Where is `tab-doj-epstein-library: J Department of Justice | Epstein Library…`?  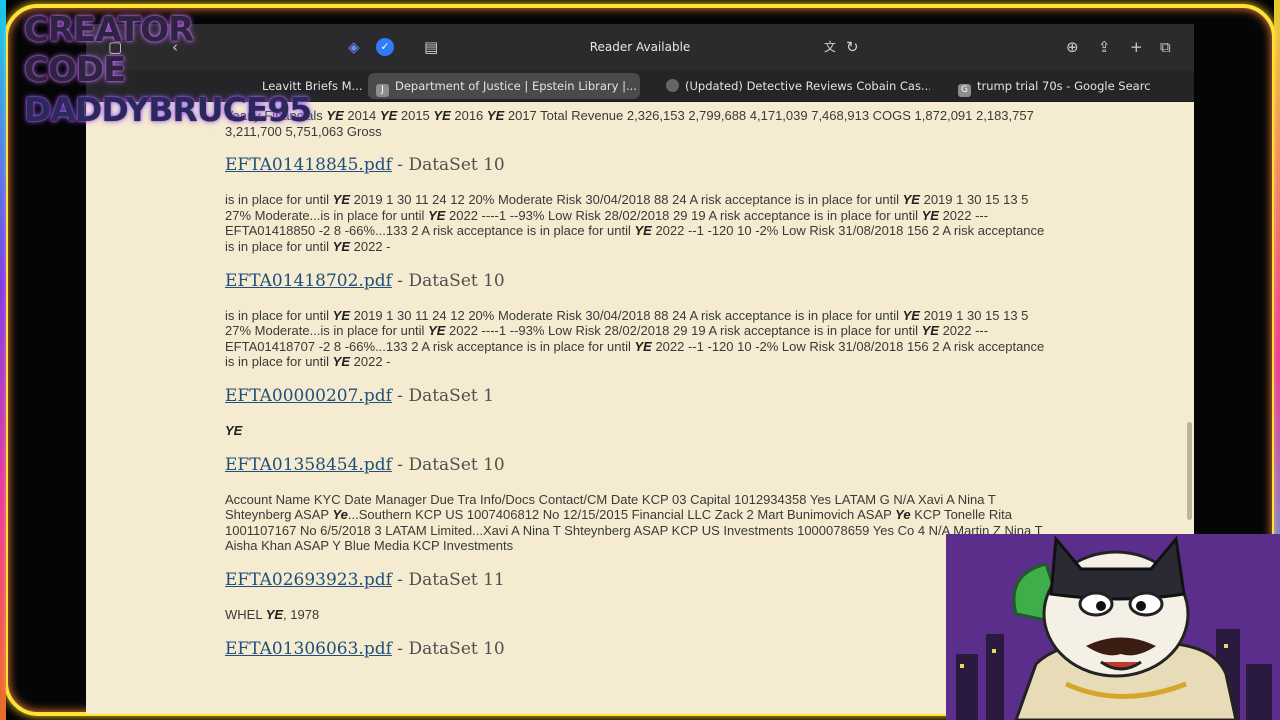 tab-doj-epstein-library: J Department of Justice | Epstein Library… is located at coordinates (504, 86).